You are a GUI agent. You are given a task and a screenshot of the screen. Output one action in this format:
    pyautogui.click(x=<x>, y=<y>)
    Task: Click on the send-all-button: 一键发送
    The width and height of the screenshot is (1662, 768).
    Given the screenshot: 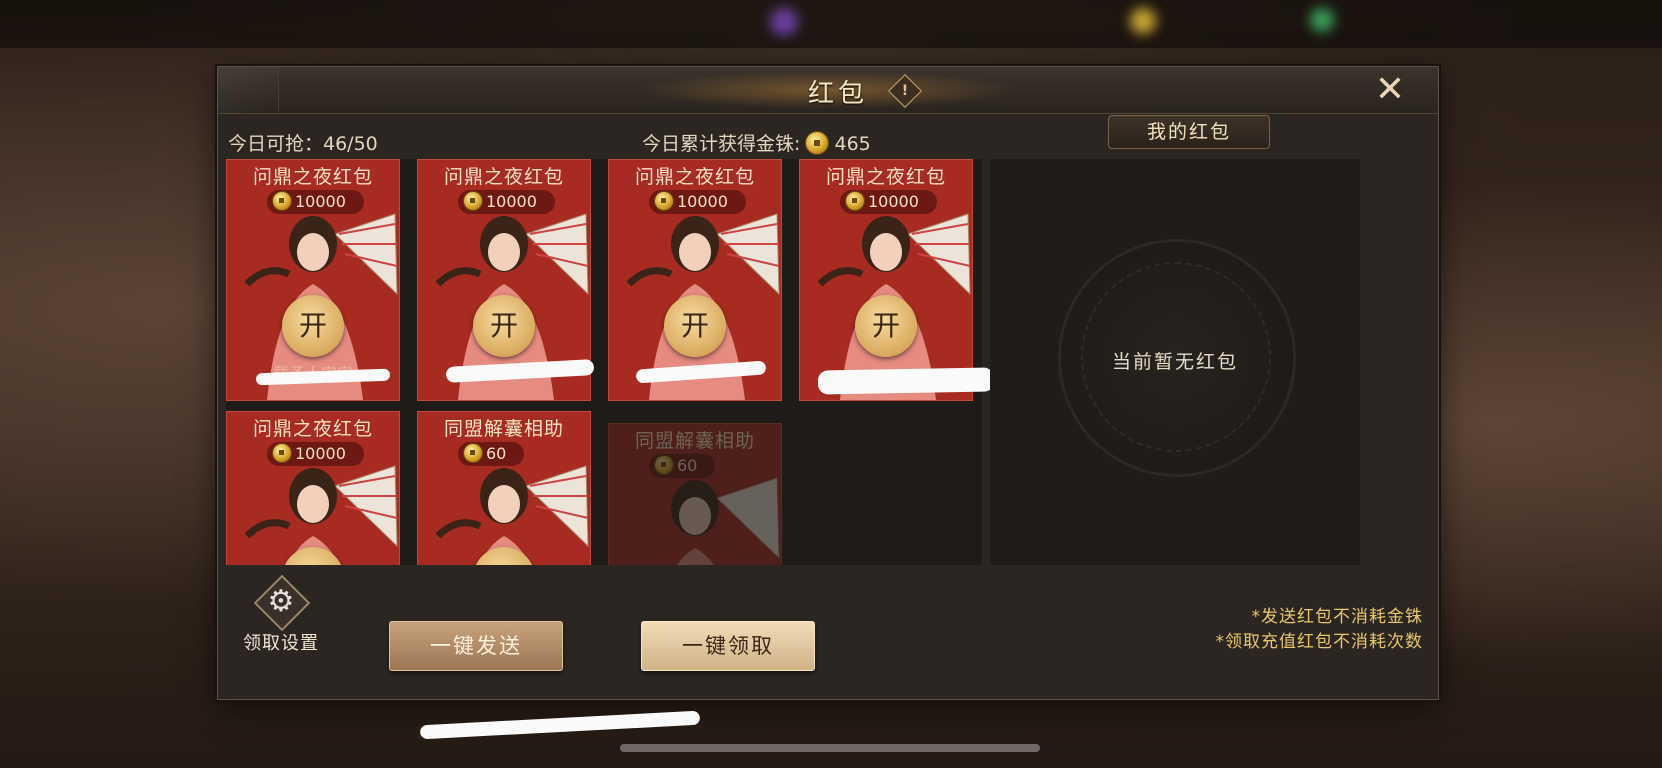 What is the action you would take?
    pyautogui.click(x=476, y=646)
    